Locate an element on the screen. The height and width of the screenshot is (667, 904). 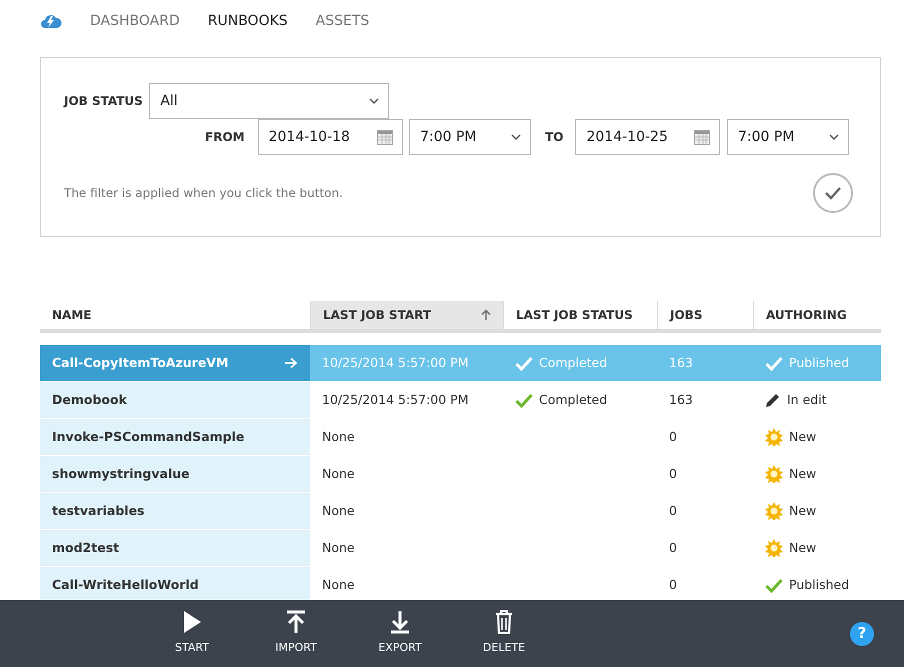
nav-tab: DASHBOARD is located at coordinates (135, 21).